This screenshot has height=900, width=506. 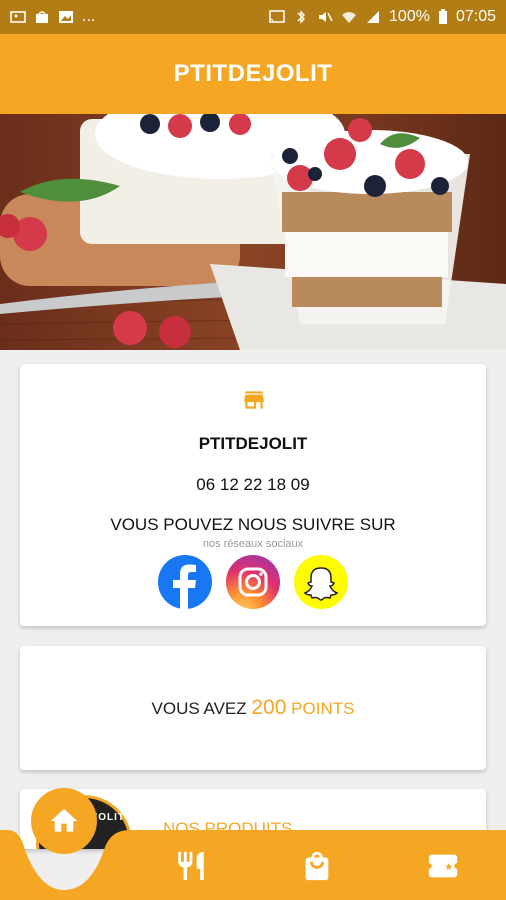 What do you see at coordinates (253, 17) in the screenshot?
I see `status-bar: ... 100% 07:05` at bounding box center [253, 17].